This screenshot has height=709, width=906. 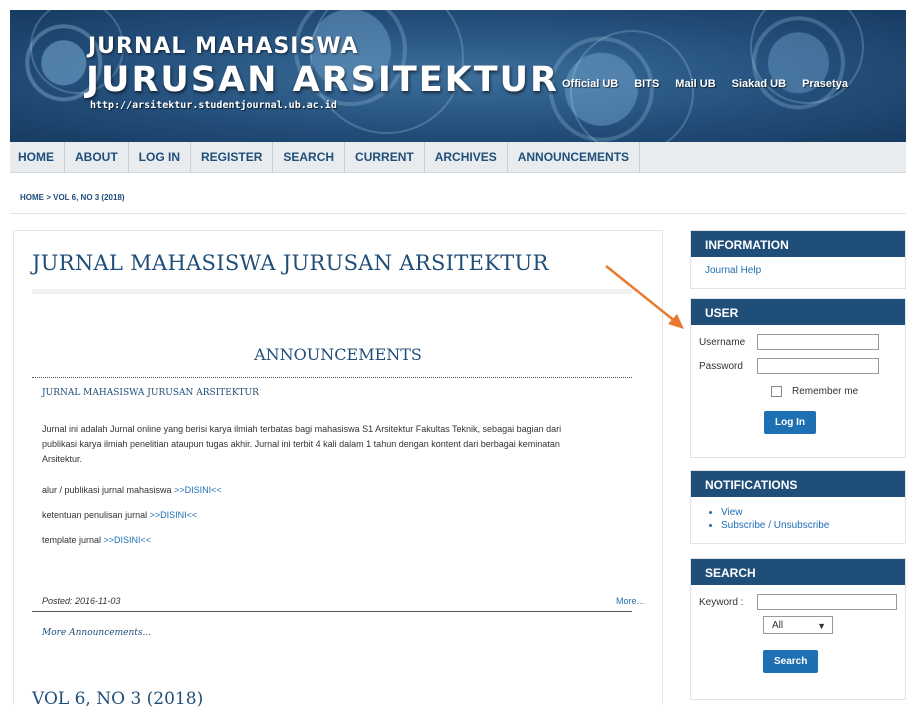 What do you see at coordinates (733, 270) in the screenshot?
I see `journal-help-link: Journal Help` at bounding box center [733, 270].